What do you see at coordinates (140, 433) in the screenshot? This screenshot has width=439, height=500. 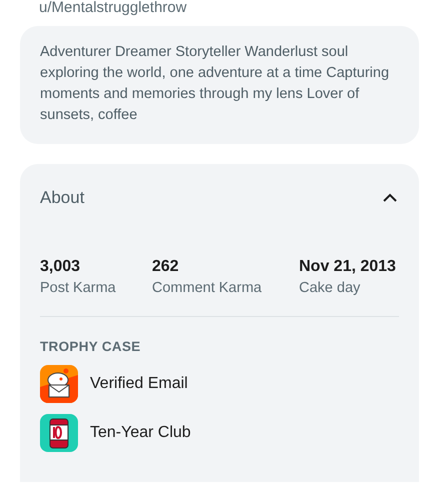 I see `trophy-name: Ten-Year Club` at bounding box center [140, 433].